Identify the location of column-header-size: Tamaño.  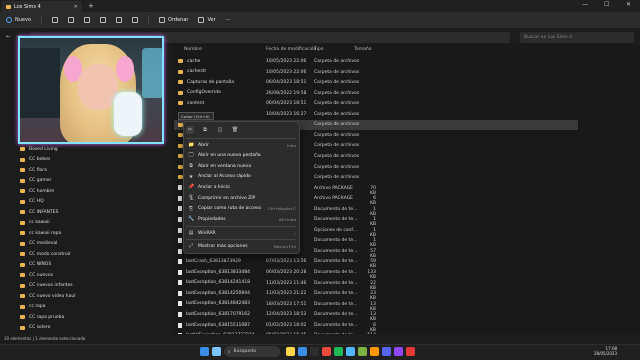
(363, 49).